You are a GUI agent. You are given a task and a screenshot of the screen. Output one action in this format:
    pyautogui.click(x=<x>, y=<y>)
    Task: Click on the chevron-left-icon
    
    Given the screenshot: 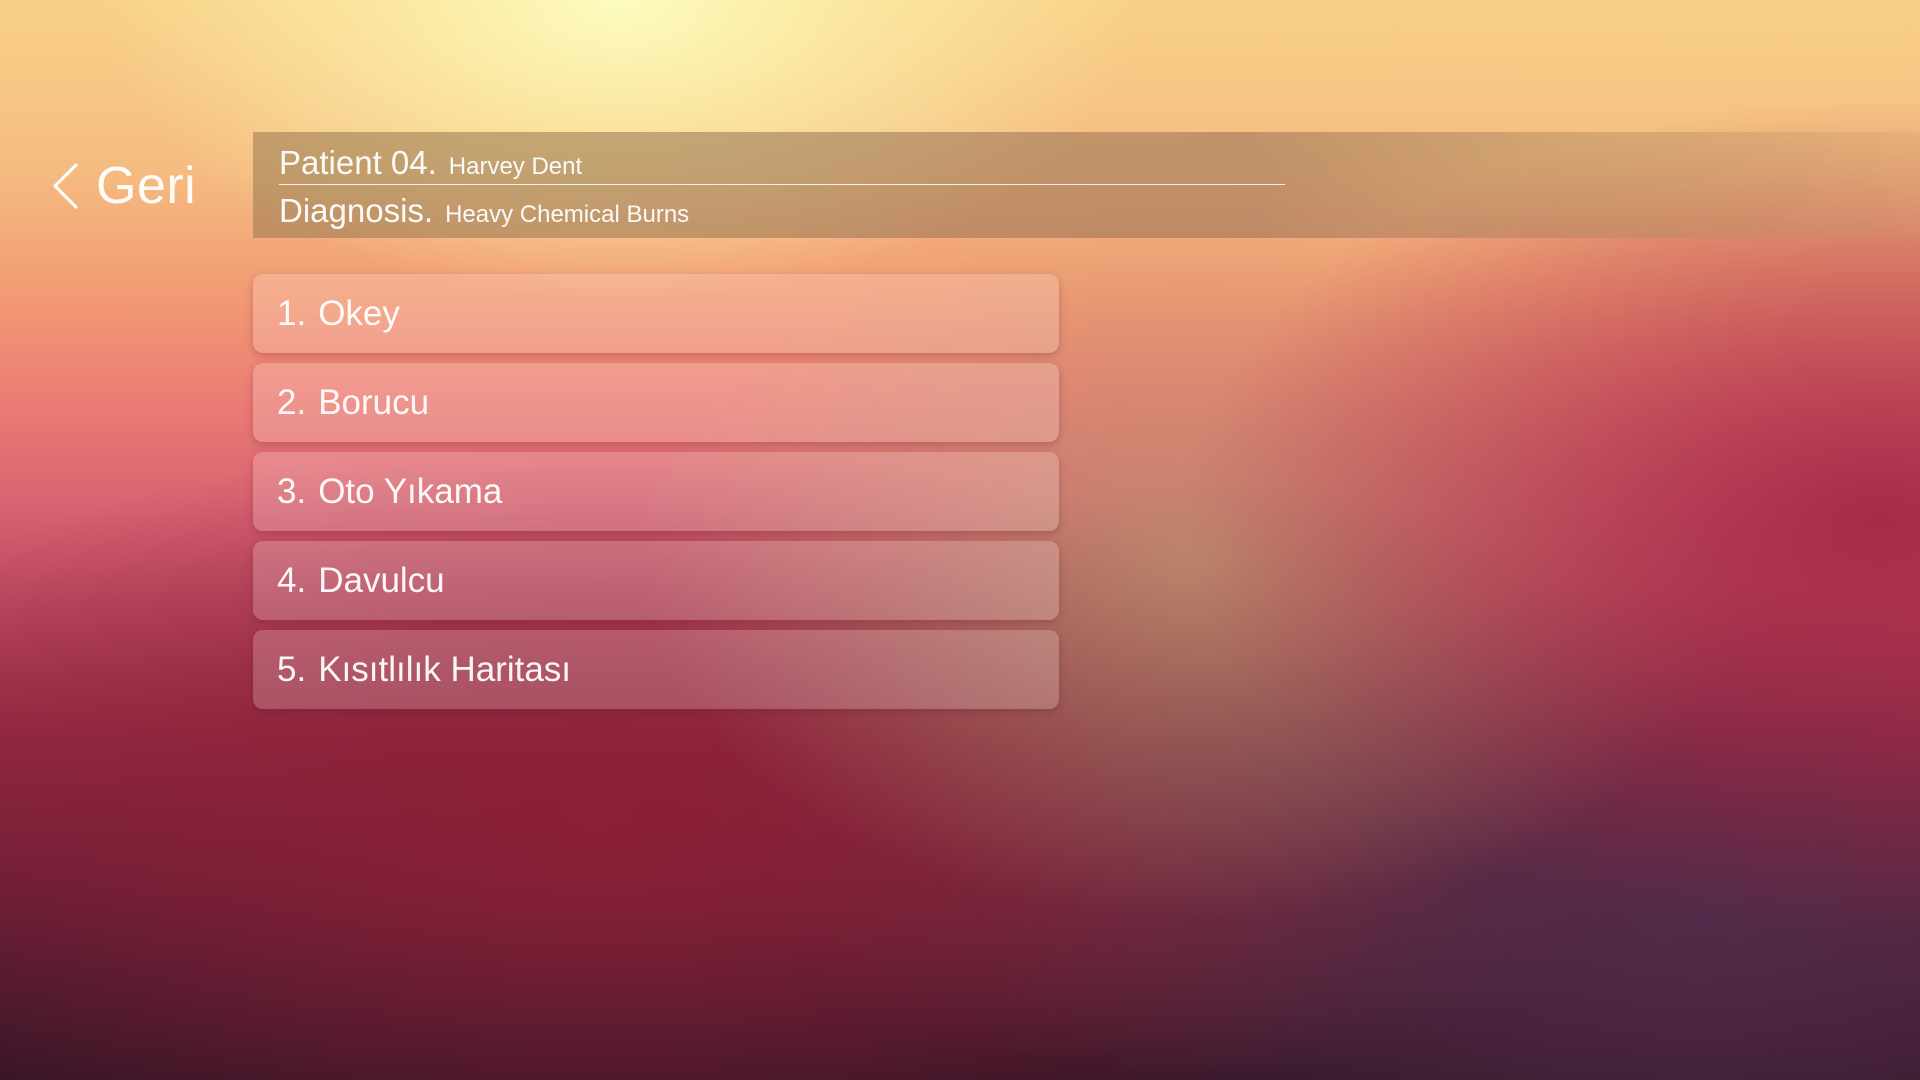 What is the action you would take?
    pyautogui.click(x=65, y=186)
    